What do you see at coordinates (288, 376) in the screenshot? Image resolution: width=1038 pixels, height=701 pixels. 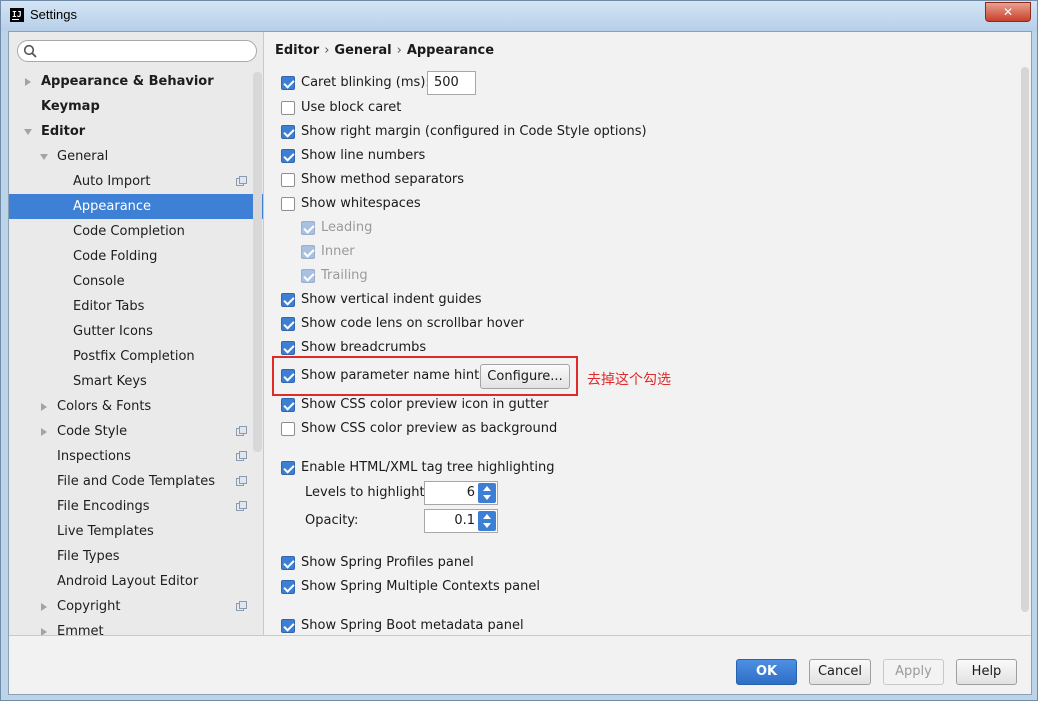 I see `show-param-hints-checkbox` at bounding box center [288, 376].